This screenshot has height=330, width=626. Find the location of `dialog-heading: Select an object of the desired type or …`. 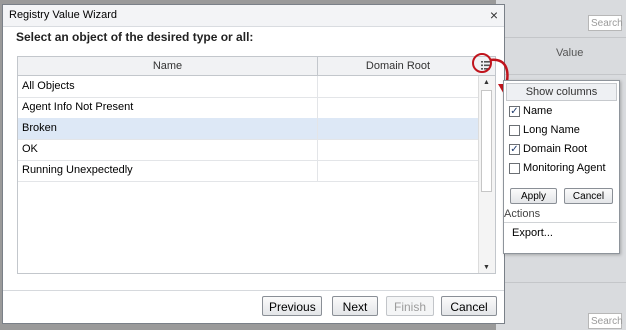

dialog-heading: Select an object of the desired type or … is located at coordinates (135, 37).